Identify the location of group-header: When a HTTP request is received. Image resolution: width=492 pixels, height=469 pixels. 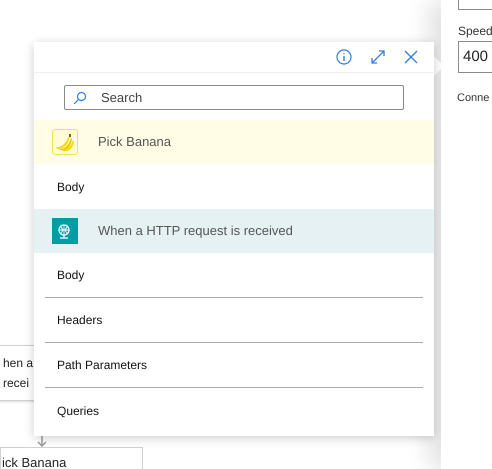
(234, 231).